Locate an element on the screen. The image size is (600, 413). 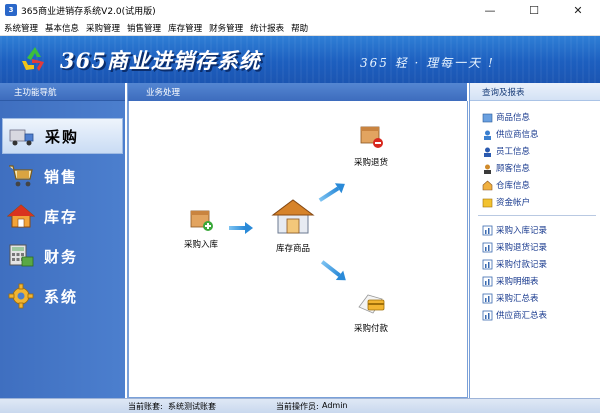
title-bar: 3 365商业进销存系统V2.0(试用版) — ☐ ✕ is located at coordinates (300, 10).